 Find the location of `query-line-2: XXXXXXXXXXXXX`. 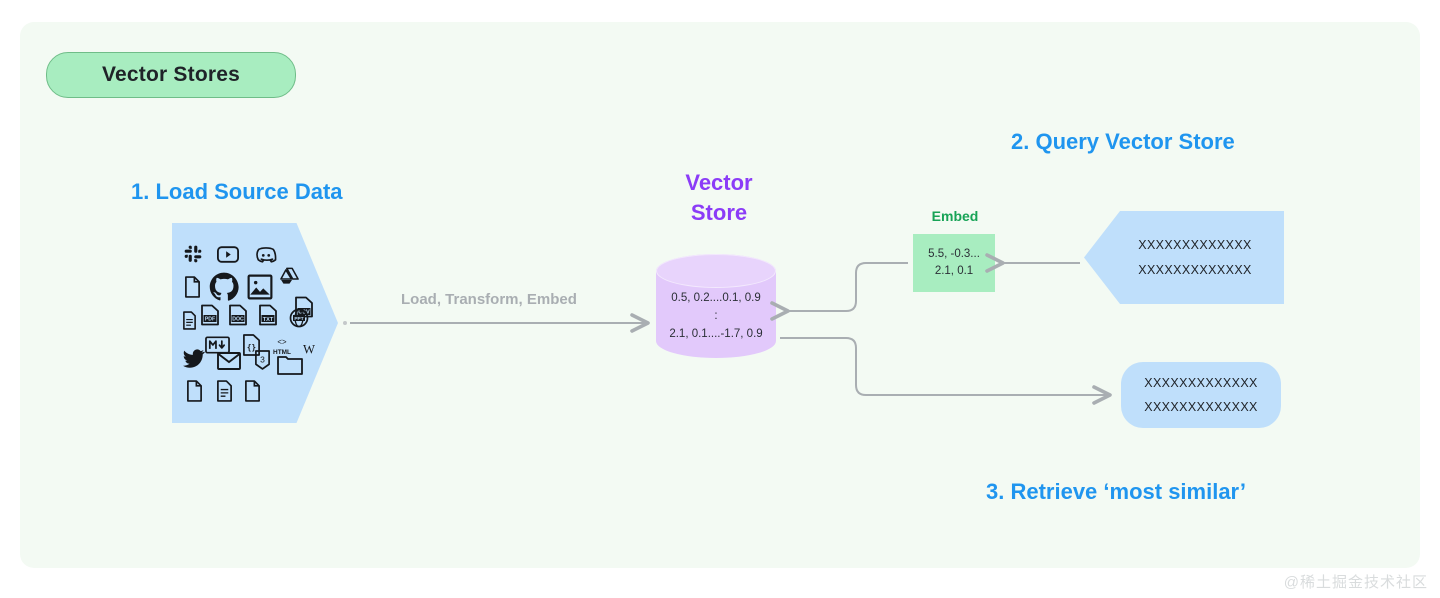

query-line-2: XXXXXXXXXXXXX is located at coordinates (1195, 269).